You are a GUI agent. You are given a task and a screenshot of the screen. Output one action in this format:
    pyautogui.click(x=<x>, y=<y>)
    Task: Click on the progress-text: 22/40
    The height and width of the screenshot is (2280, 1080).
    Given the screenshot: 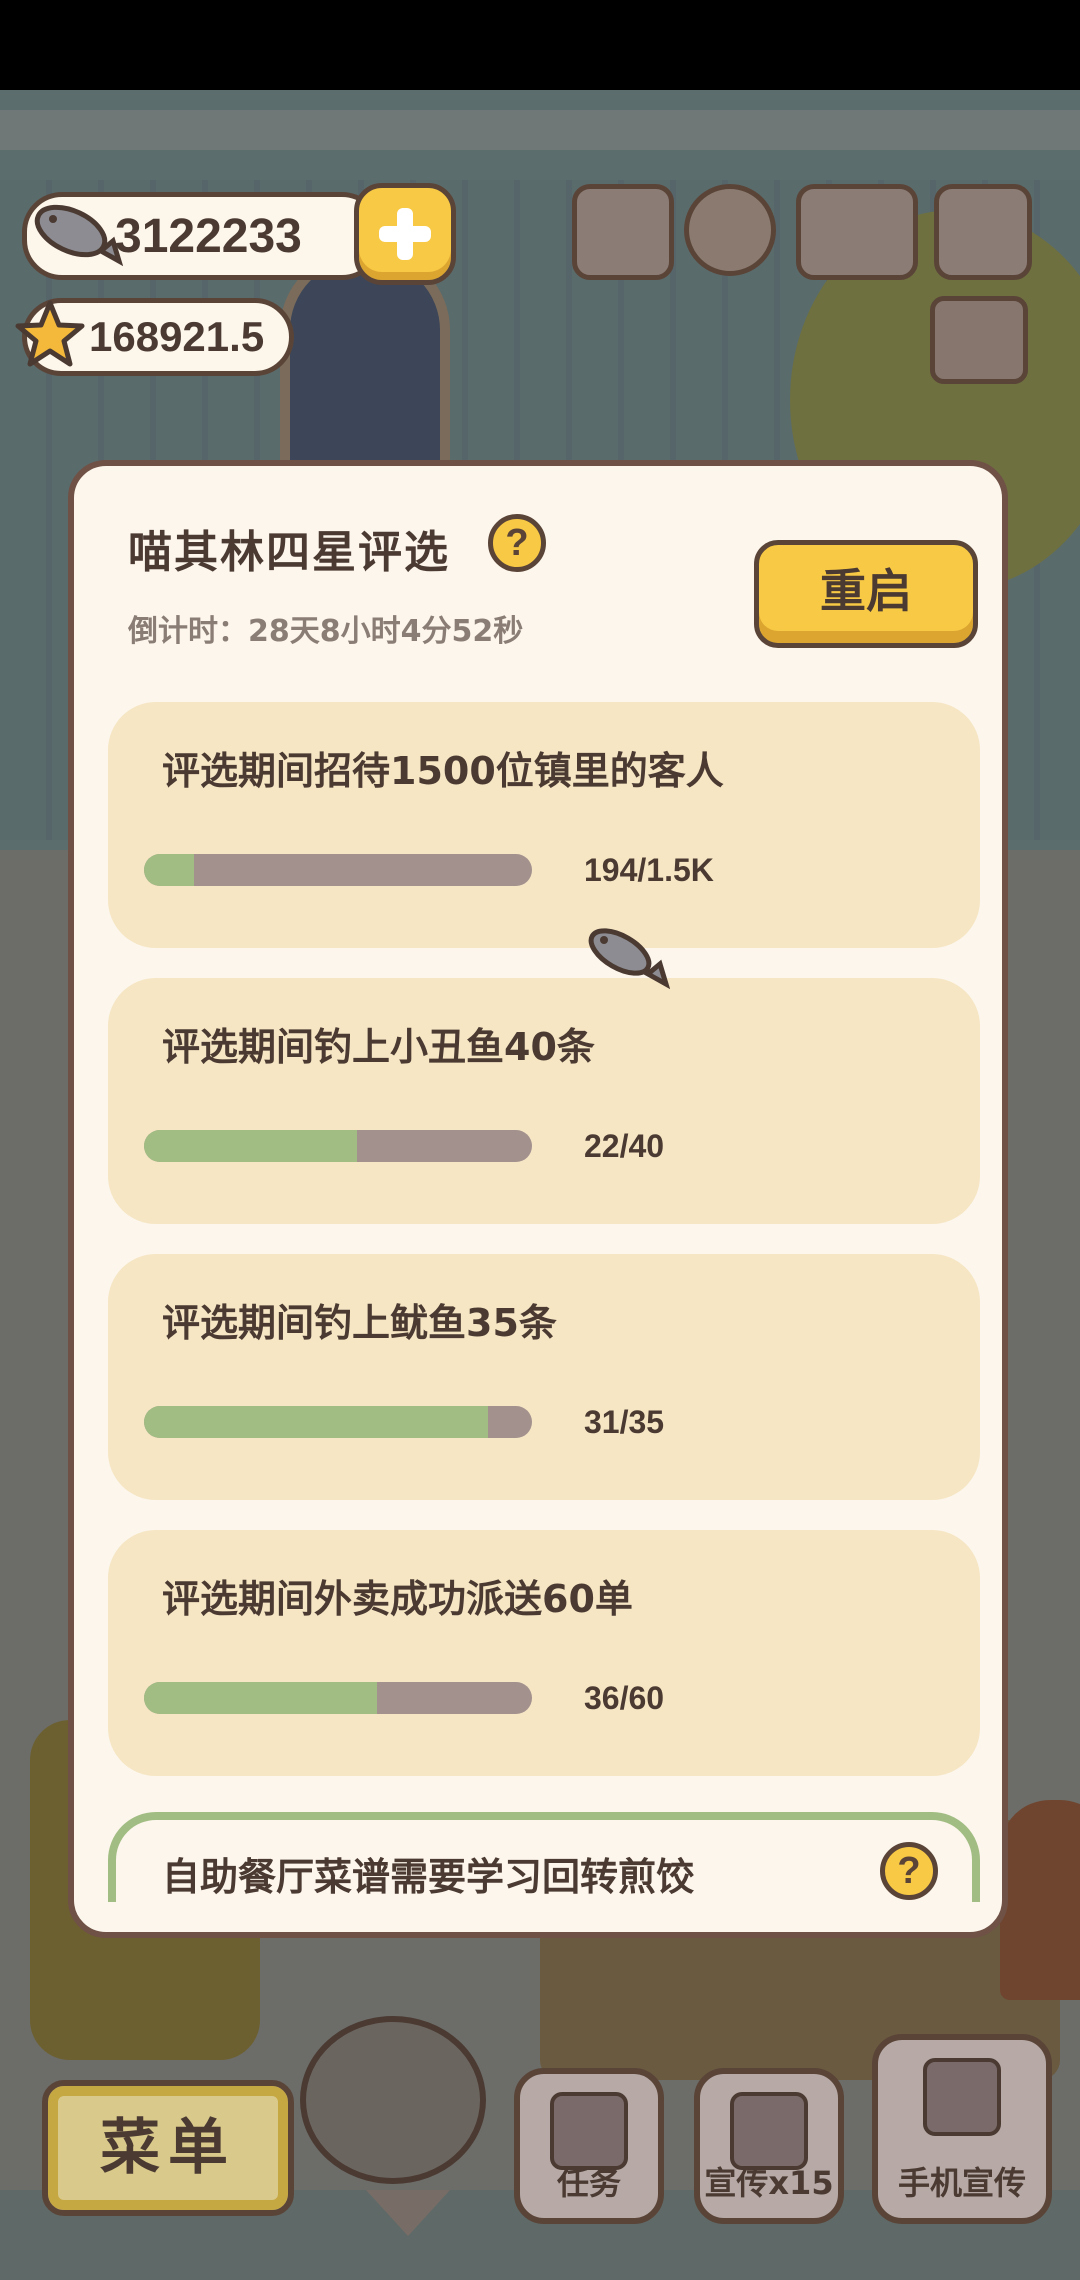 What is the action you would take?
    pyautogui.click(x=624, y=1146)
    